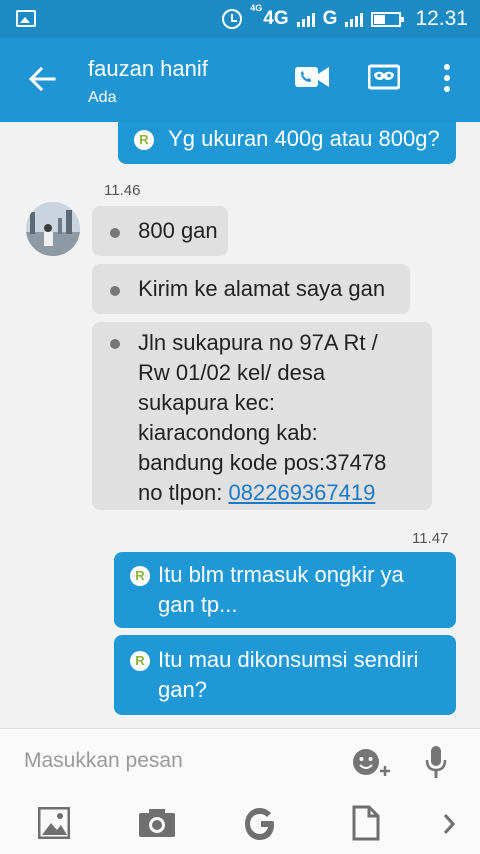 This screenshot has height=854, width=480. I want to click on status-bar: 4G4G G 12.31, so click(240, 19).